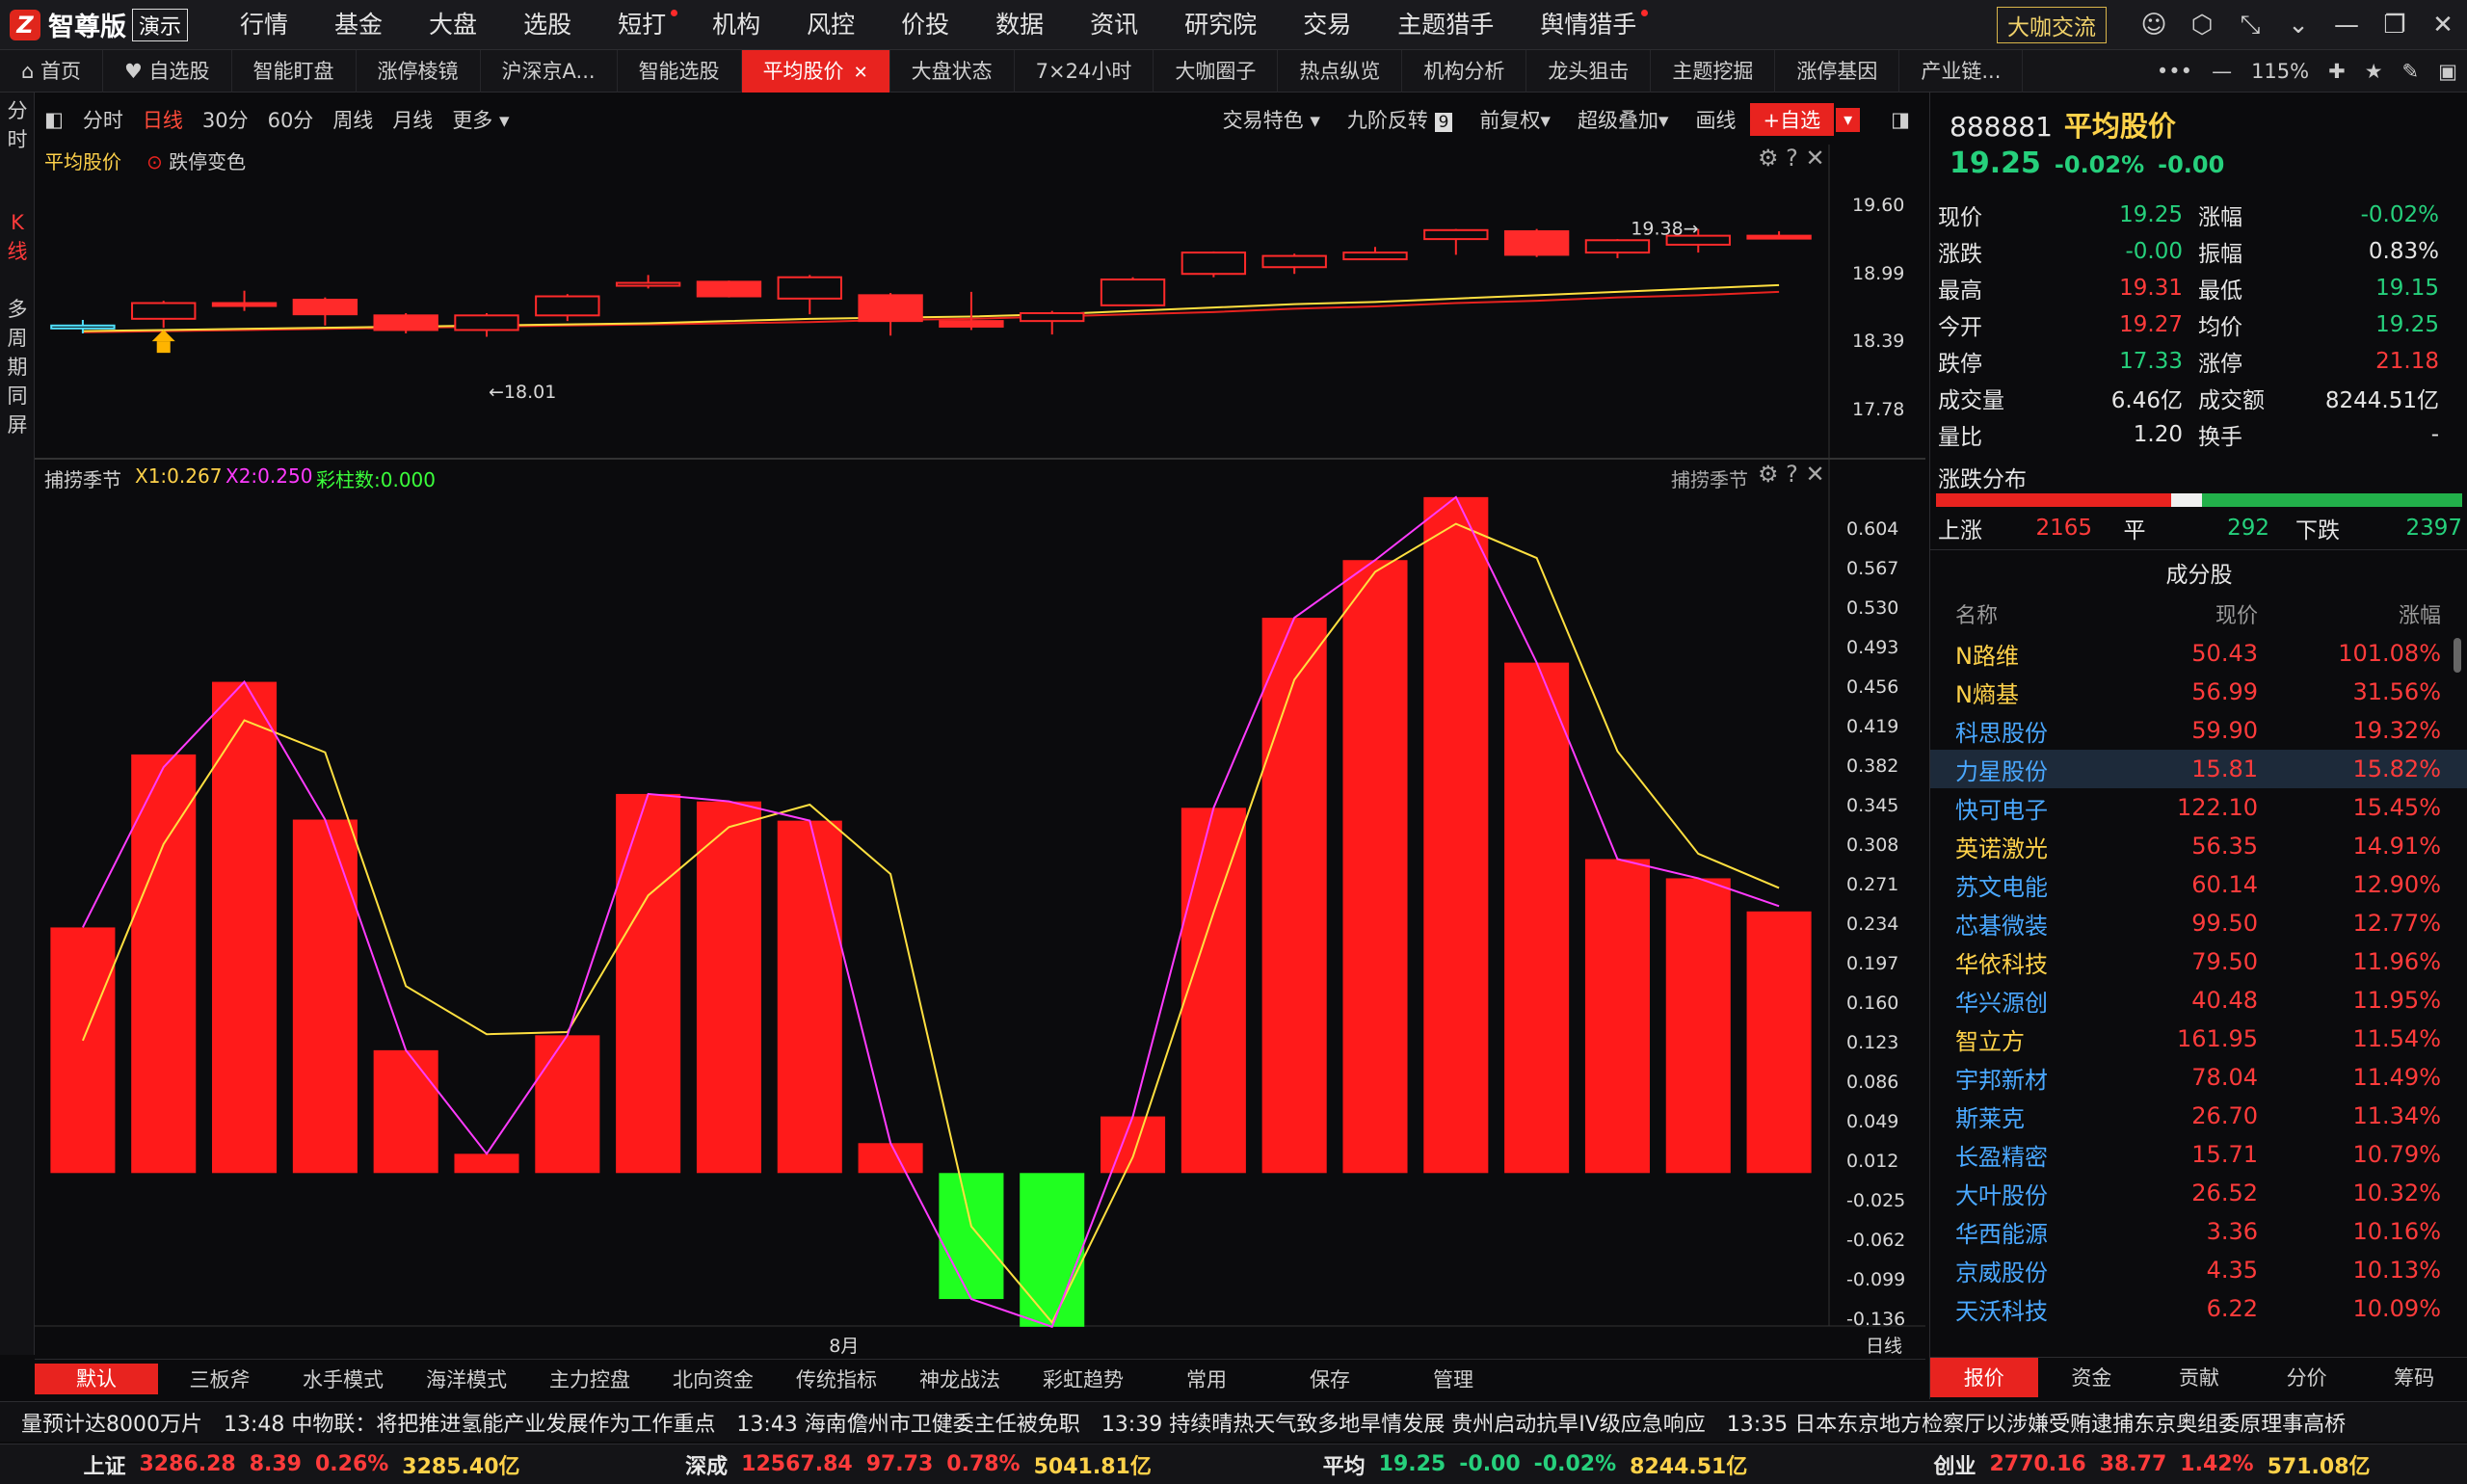  What do you see at coordinates (1984, 1377) in the screenshot?
I see `quote-tab: 报价` at bounding box center [1984, 1377].